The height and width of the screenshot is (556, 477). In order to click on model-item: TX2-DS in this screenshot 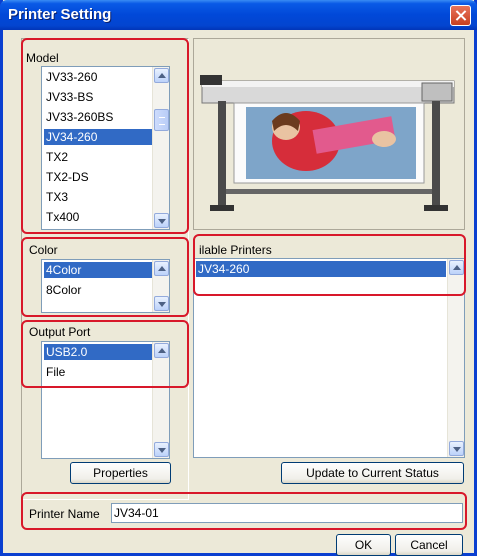, I will do `click(98, 177)`.